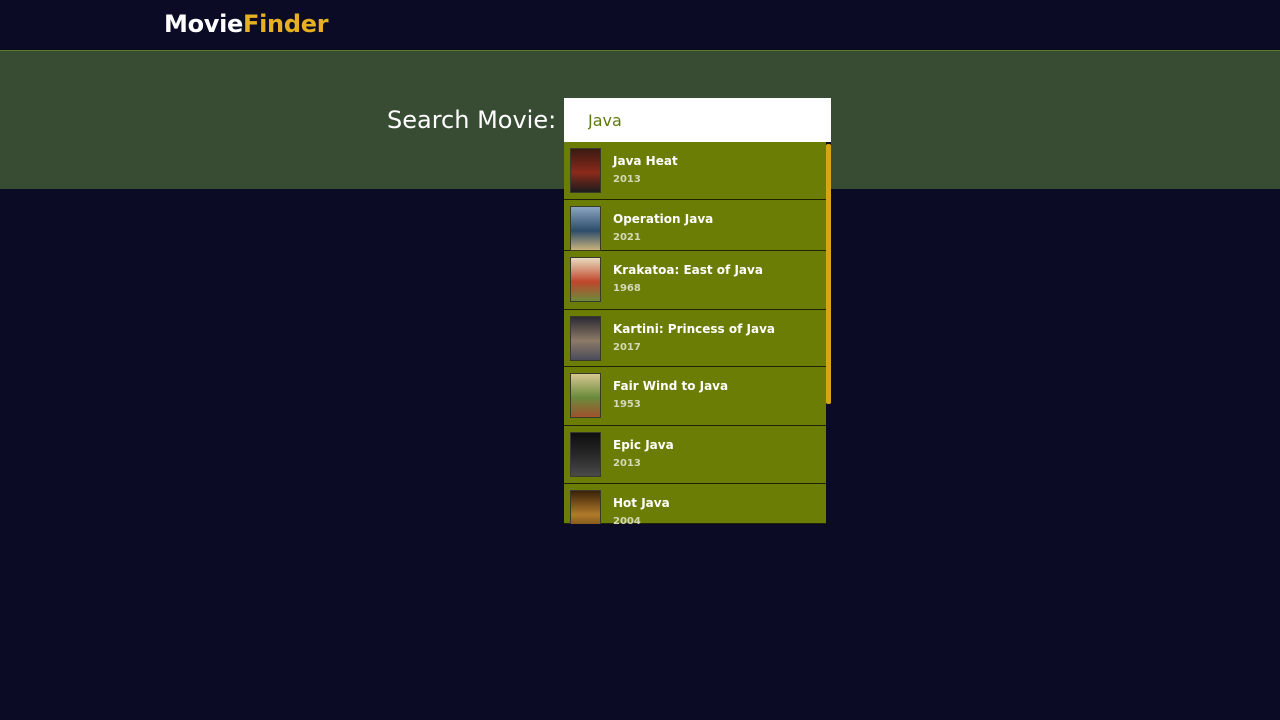  What do you see at coordinates (688, 270) in the screenshot?
I see `result-title: Krakatoa: East of Java` at bounding box center [688, 270].